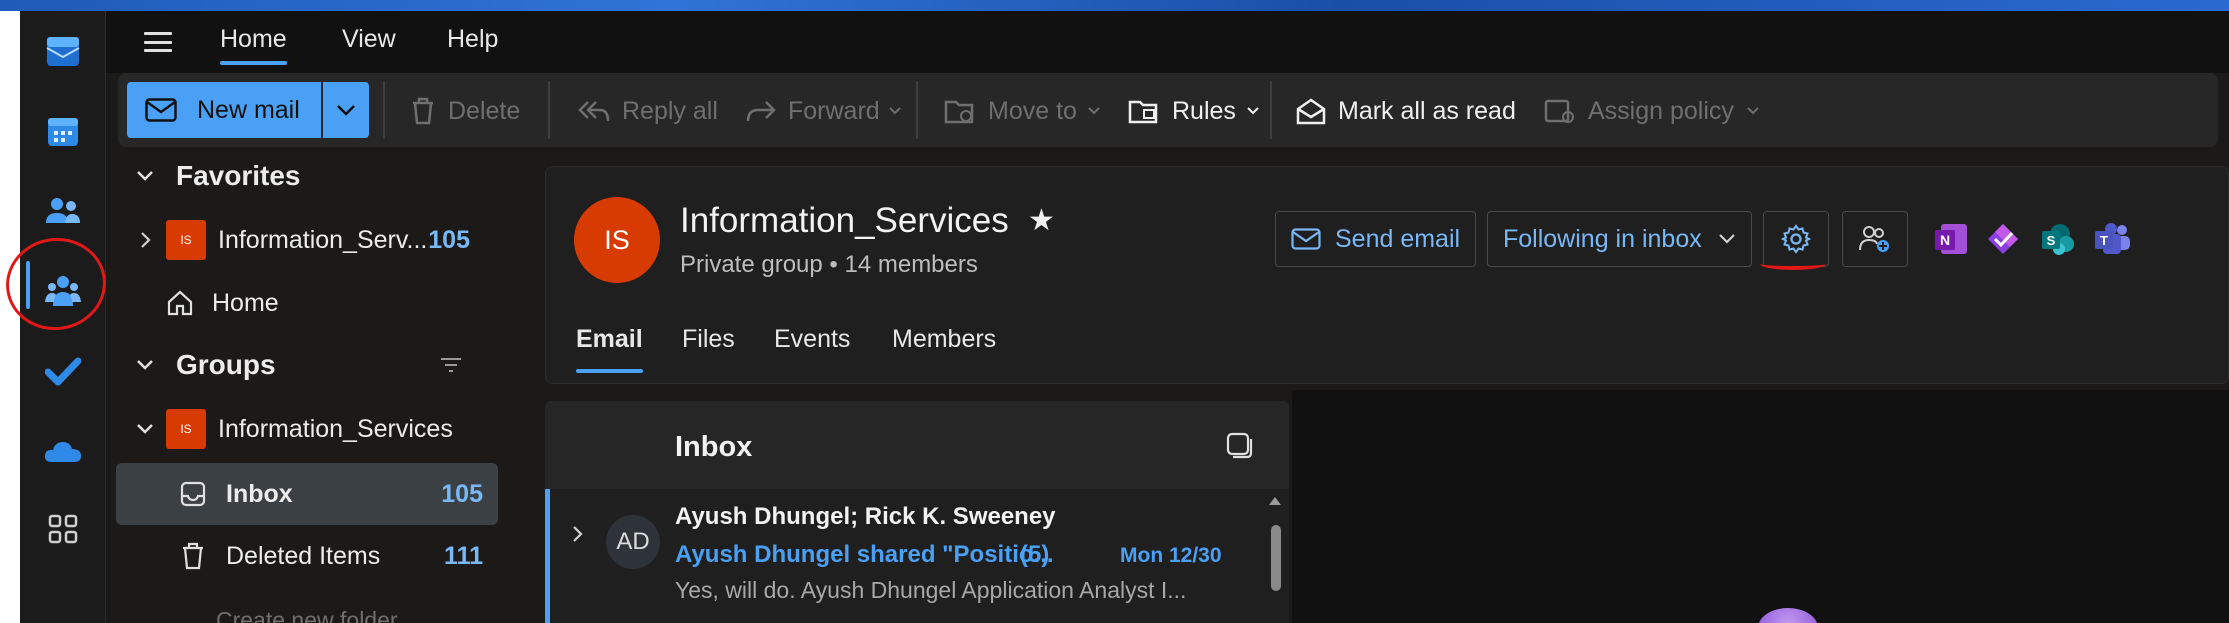 Image resolution: width=2229 pixels, height=623 pixels. Describe the element at coordinates (1406, 111) in the screenshot. I see `mark-all-read-button: Mark all as read` at that location.